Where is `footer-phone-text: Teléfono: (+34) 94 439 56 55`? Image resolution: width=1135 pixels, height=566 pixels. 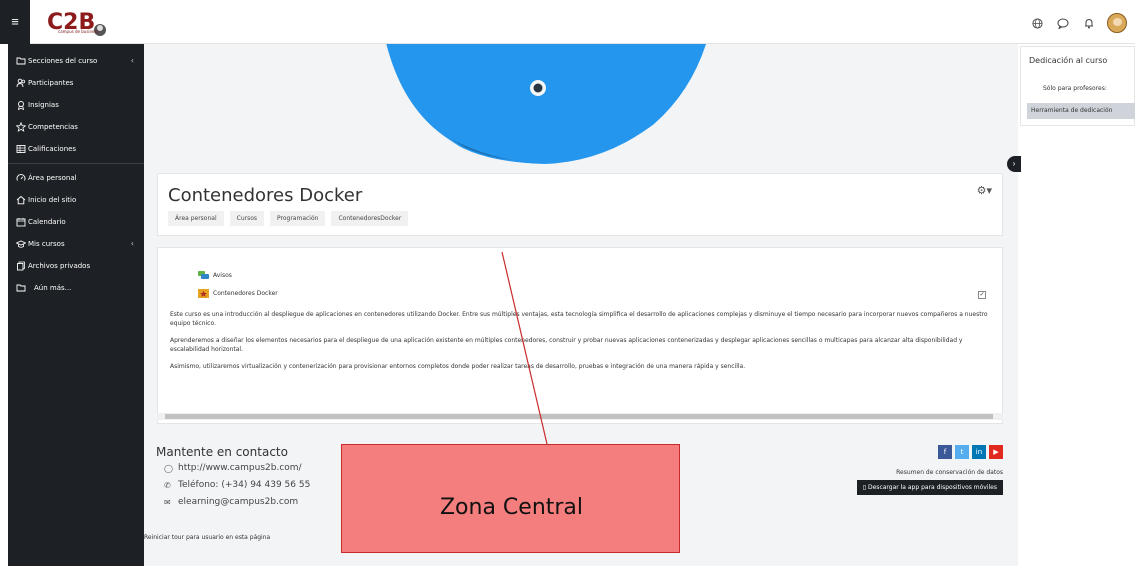 footer-phone-text: Teléfono: (+34) 94 439 56 55 is located at coordinates (244, 485).